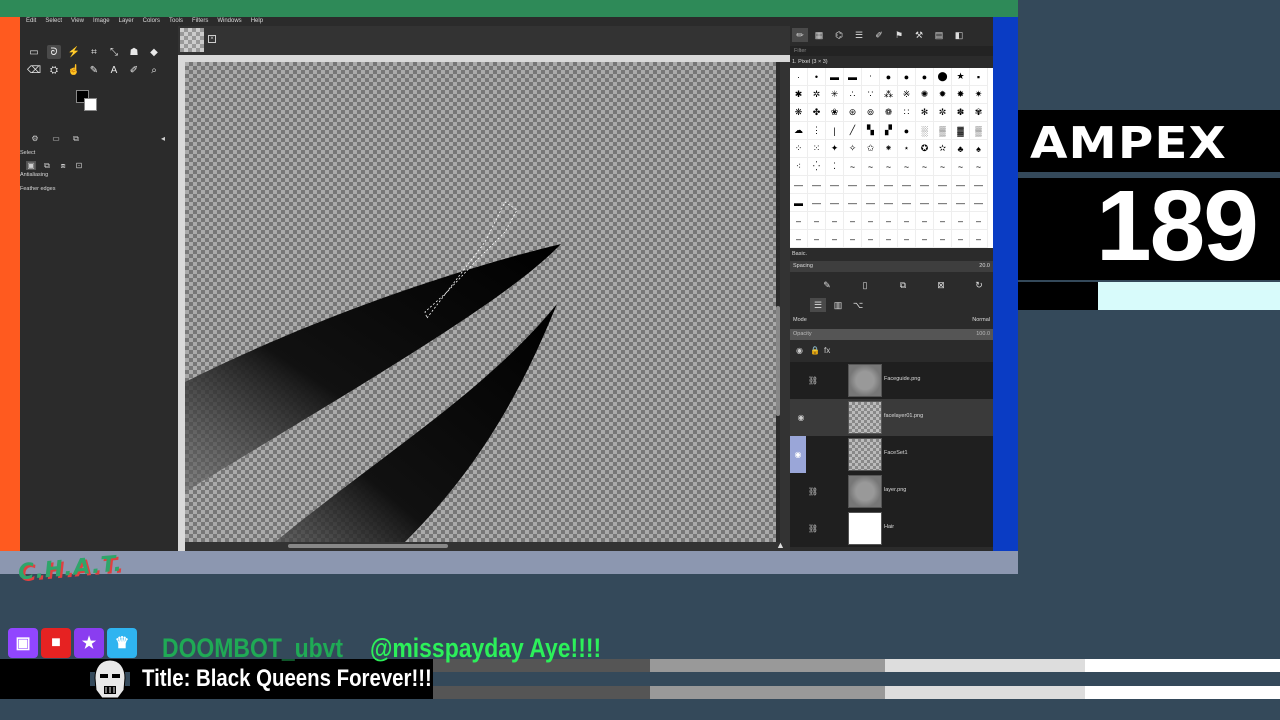 Image resolution: width=1280 pixels, height=720 pixels. I want to click on paint-dynamics-tab-icon: ✐, so click(879, 35).